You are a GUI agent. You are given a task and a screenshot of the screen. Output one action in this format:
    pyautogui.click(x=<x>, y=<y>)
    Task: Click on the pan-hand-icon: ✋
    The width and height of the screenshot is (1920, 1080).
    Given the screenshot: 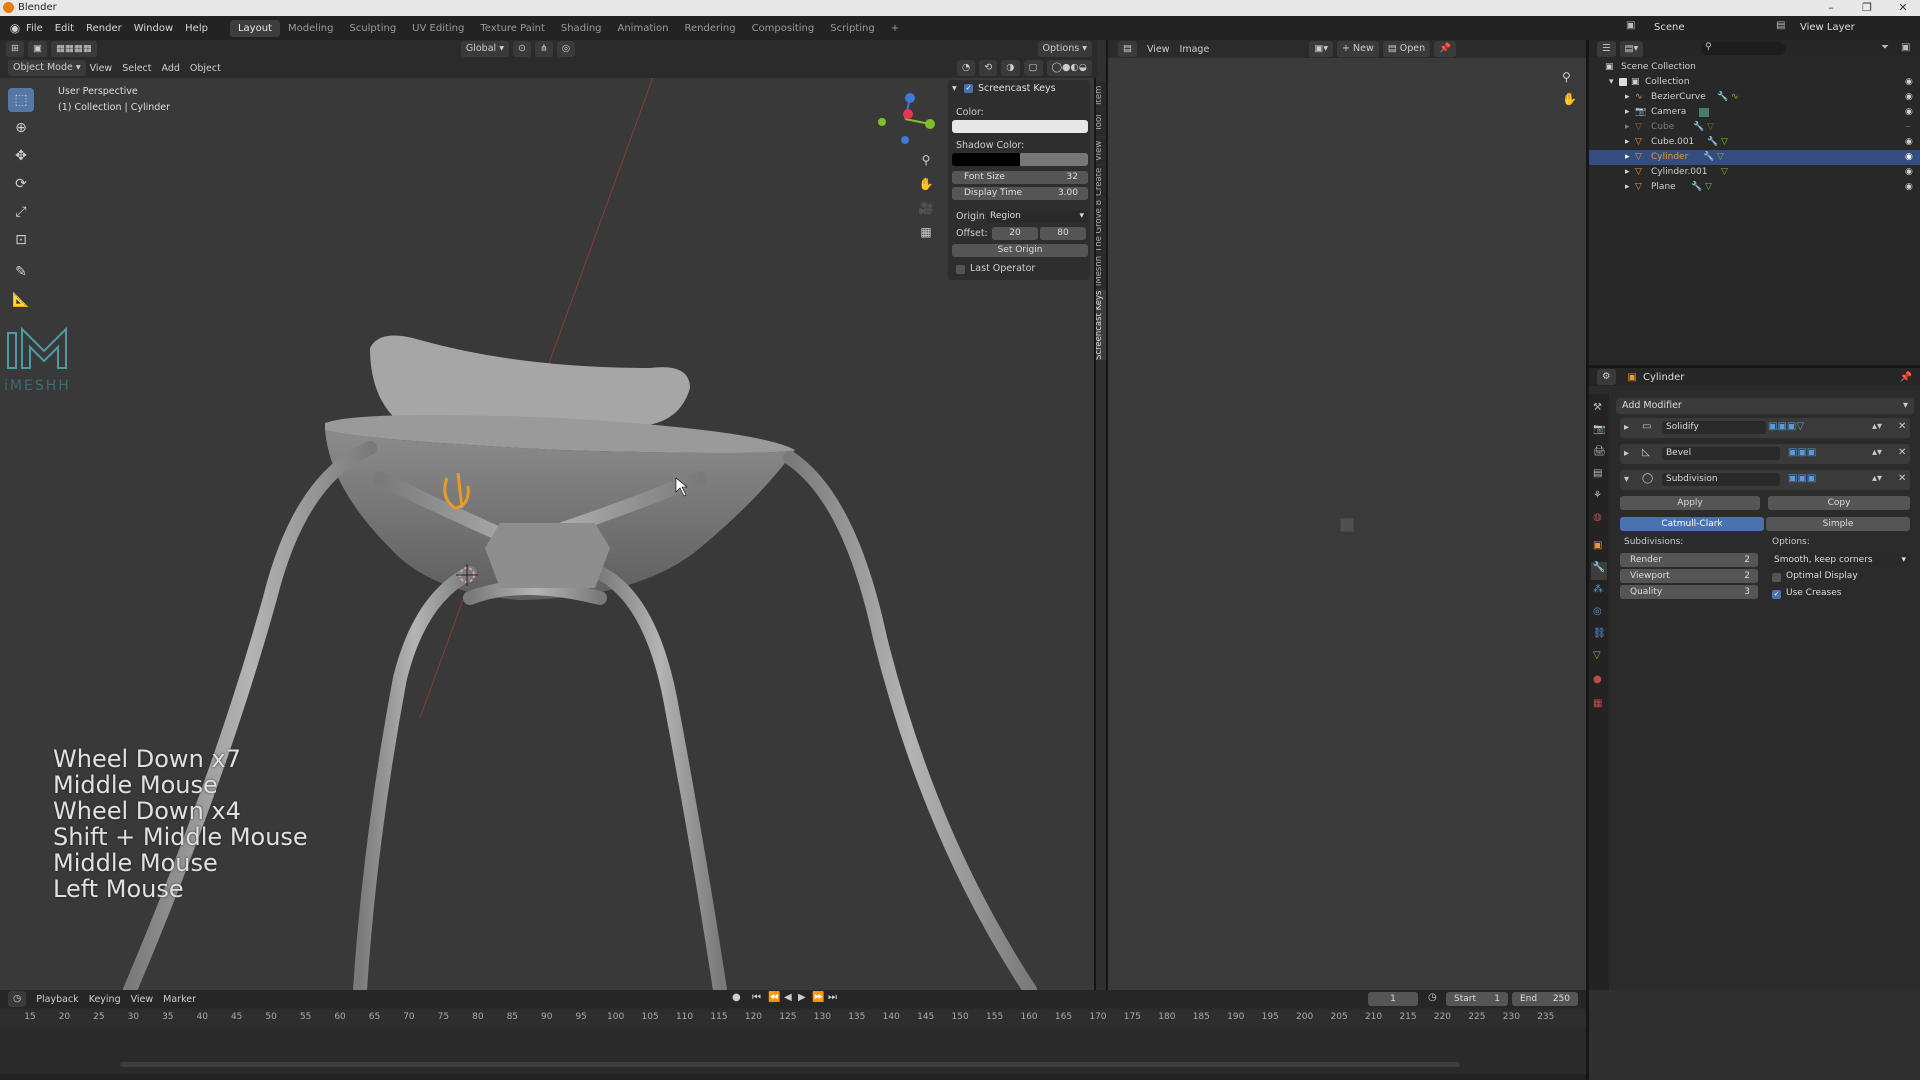 What is the action you would take?
    pyautogui.click(x=1569, y=99)
    